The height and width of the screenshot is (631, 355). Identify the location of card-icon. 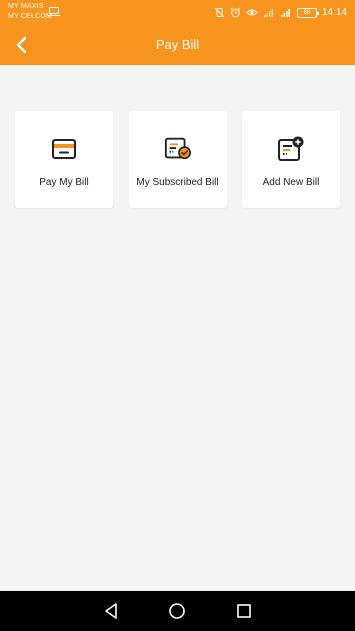
(64, 149).